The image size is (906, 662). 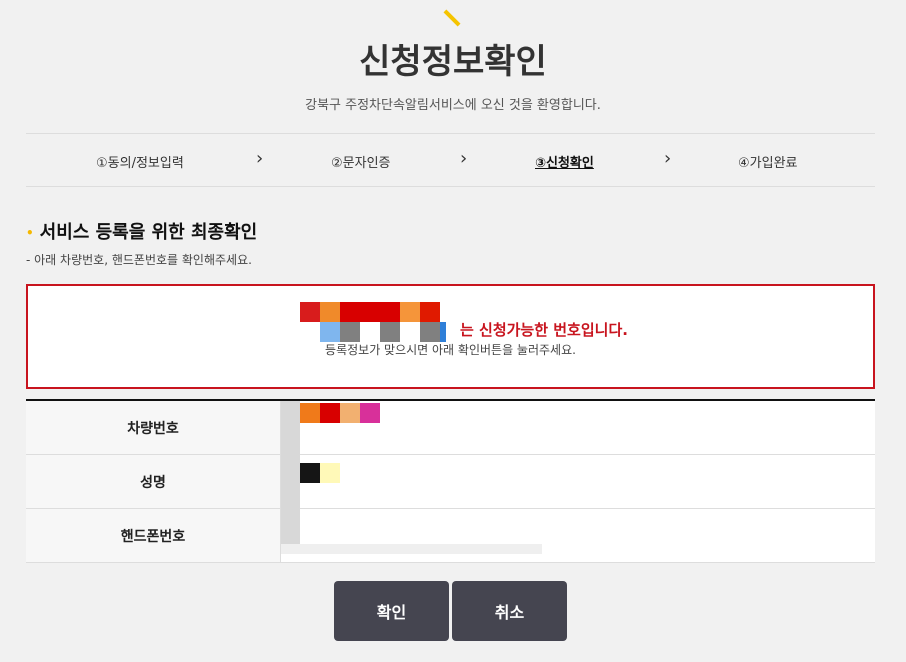 I want to click on step-2: ②문자인증, so click(x=361, y=163).